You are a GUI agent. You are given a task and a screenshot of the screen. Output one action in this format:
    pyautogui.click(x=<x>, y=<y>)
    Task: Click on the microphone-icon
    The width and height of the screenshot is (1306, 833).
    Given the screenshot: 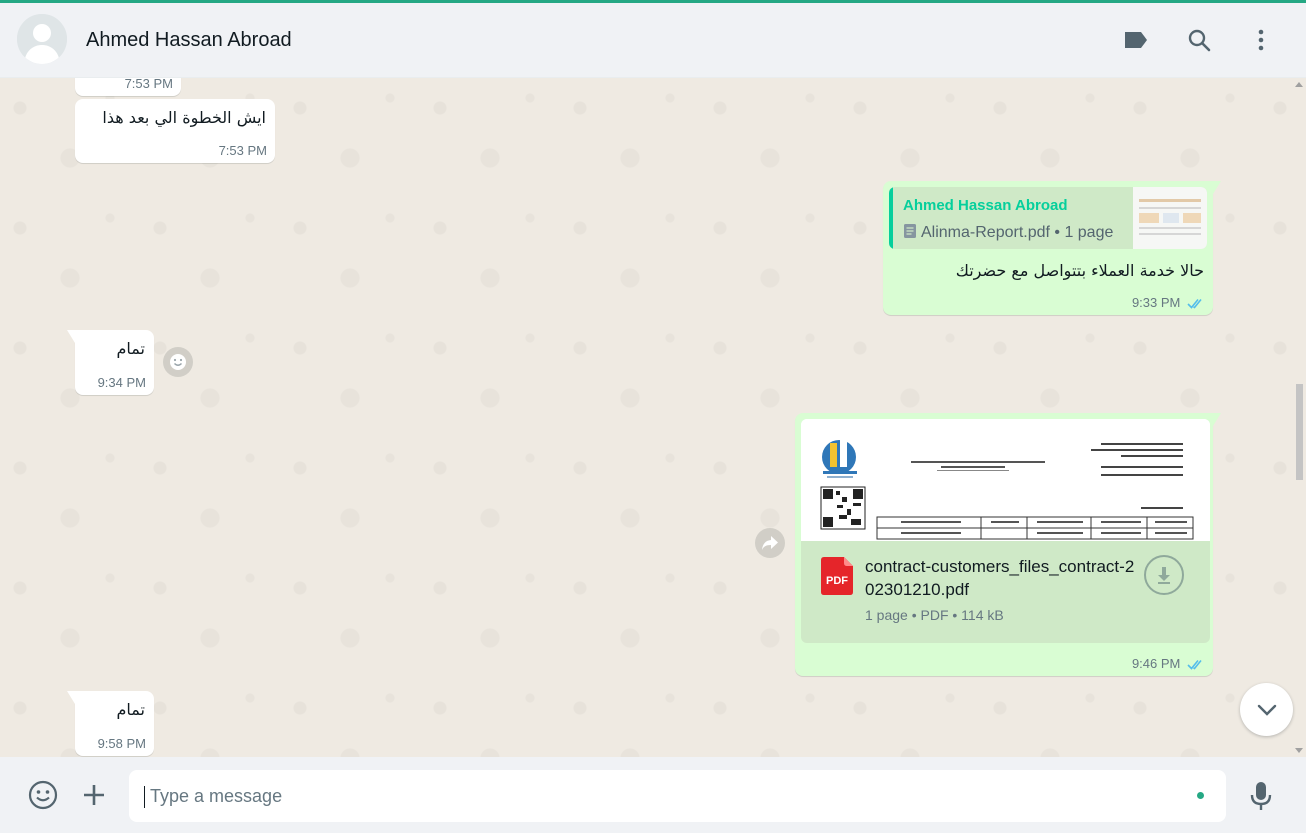 What is the action you would take?
    pyautogui.click(x=1261, y=796)
    